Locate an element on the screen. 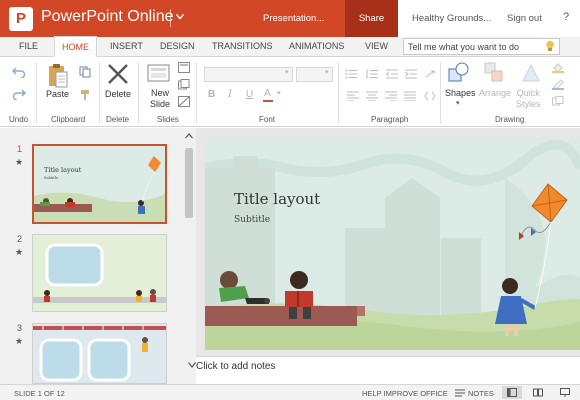  help-improve-office-link: HELP IMPROVE OFFICE is located at coordinates (405, 393).